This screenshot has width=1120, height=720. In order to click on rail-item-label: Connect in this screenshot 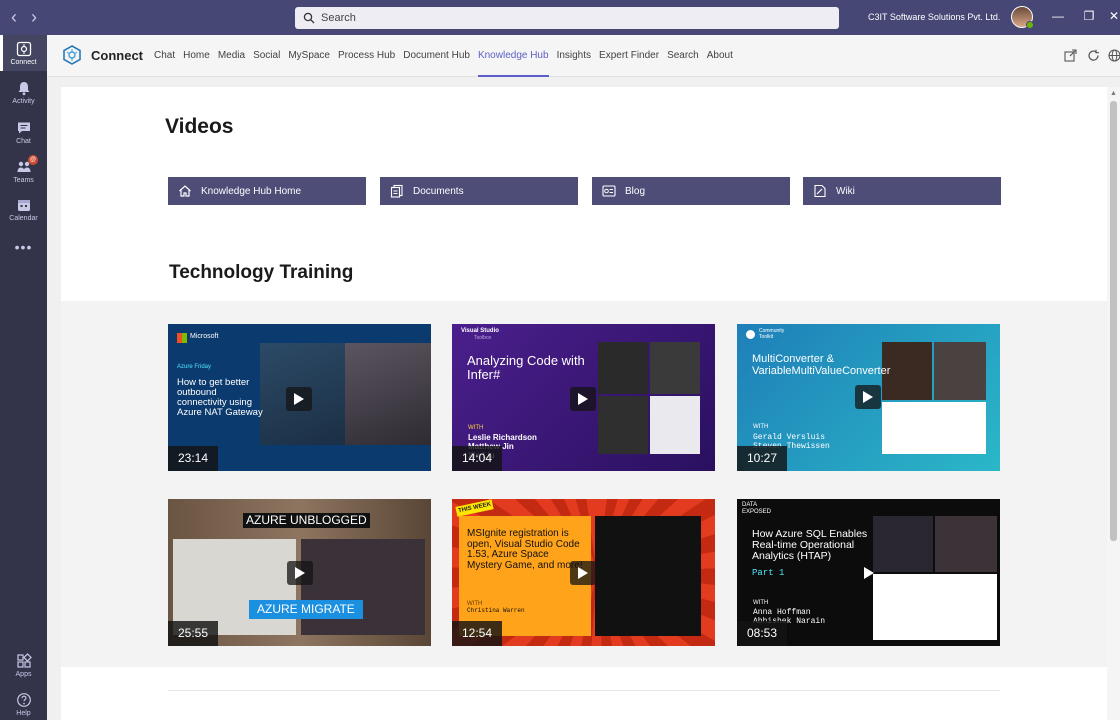, I will do `click(23, 62)`.